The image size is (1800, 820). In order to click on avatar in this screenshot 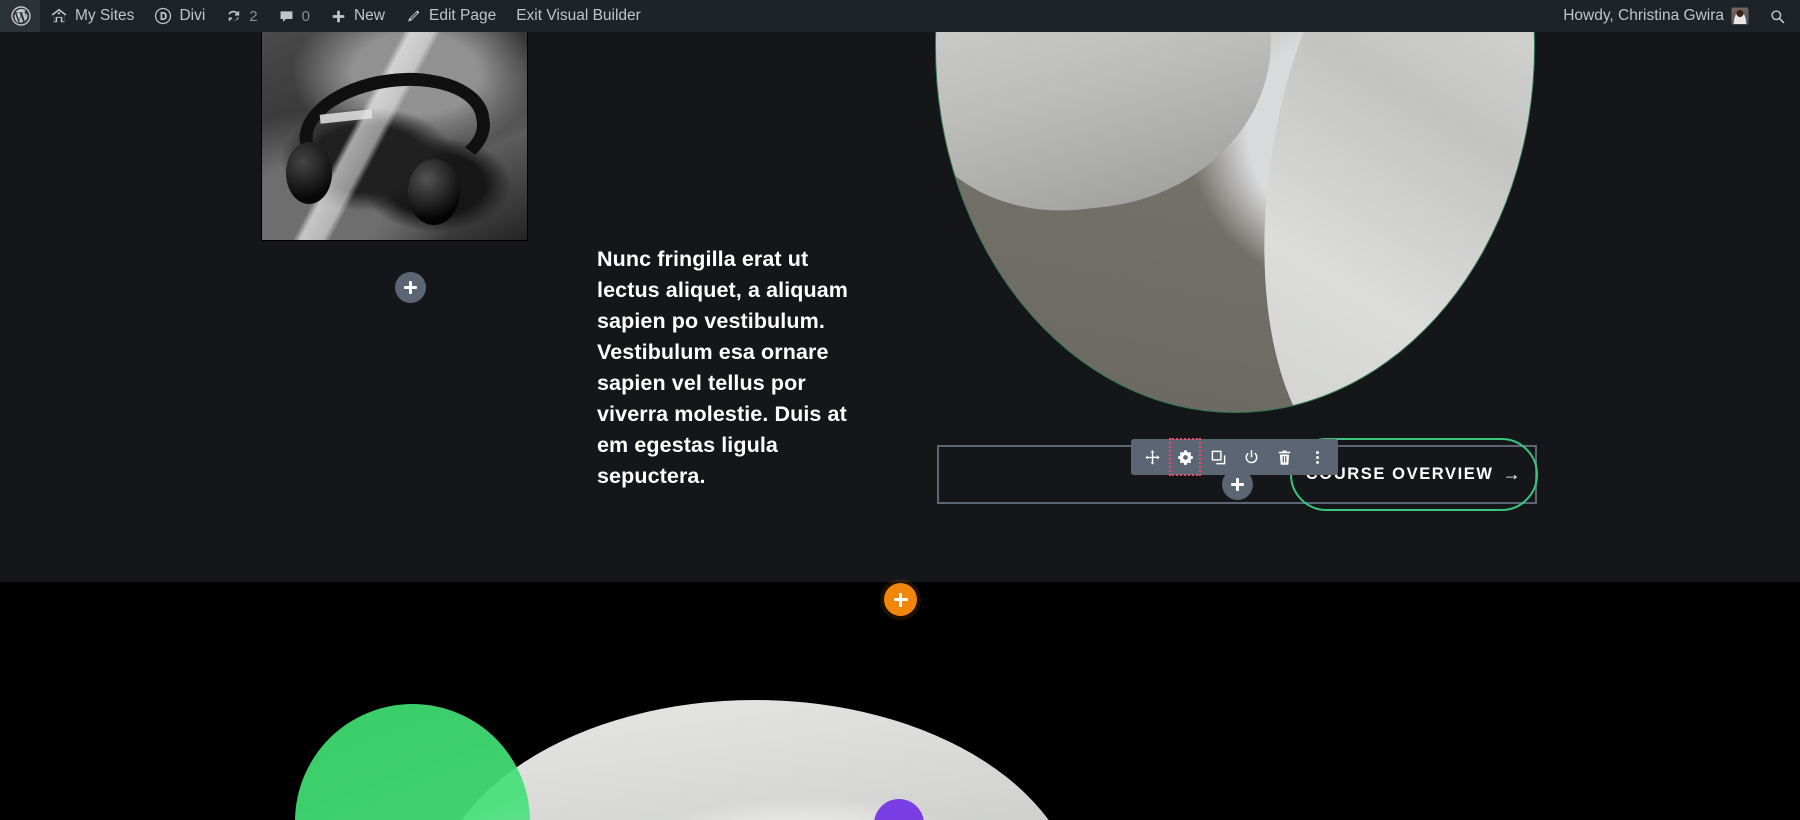, I will do `click(1740, 16)`.